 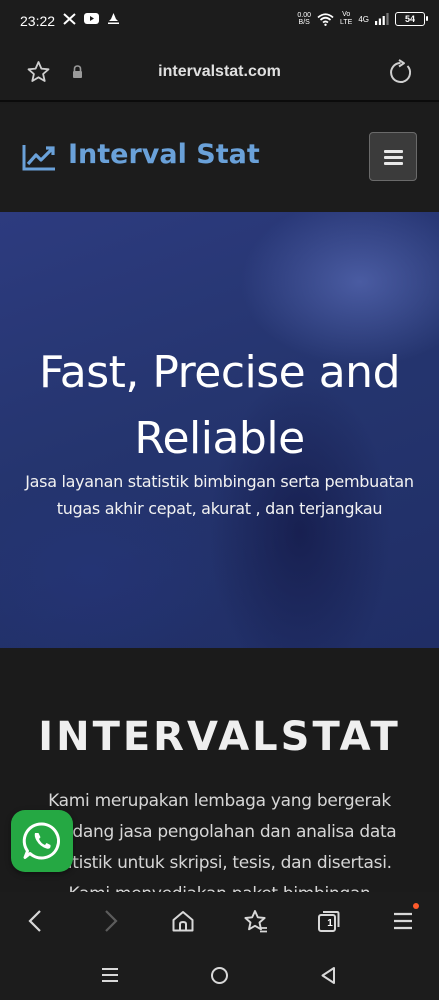 I want to click on about-line4: Kami menyediakan paket bimbingan, so click(x=219, y=885).